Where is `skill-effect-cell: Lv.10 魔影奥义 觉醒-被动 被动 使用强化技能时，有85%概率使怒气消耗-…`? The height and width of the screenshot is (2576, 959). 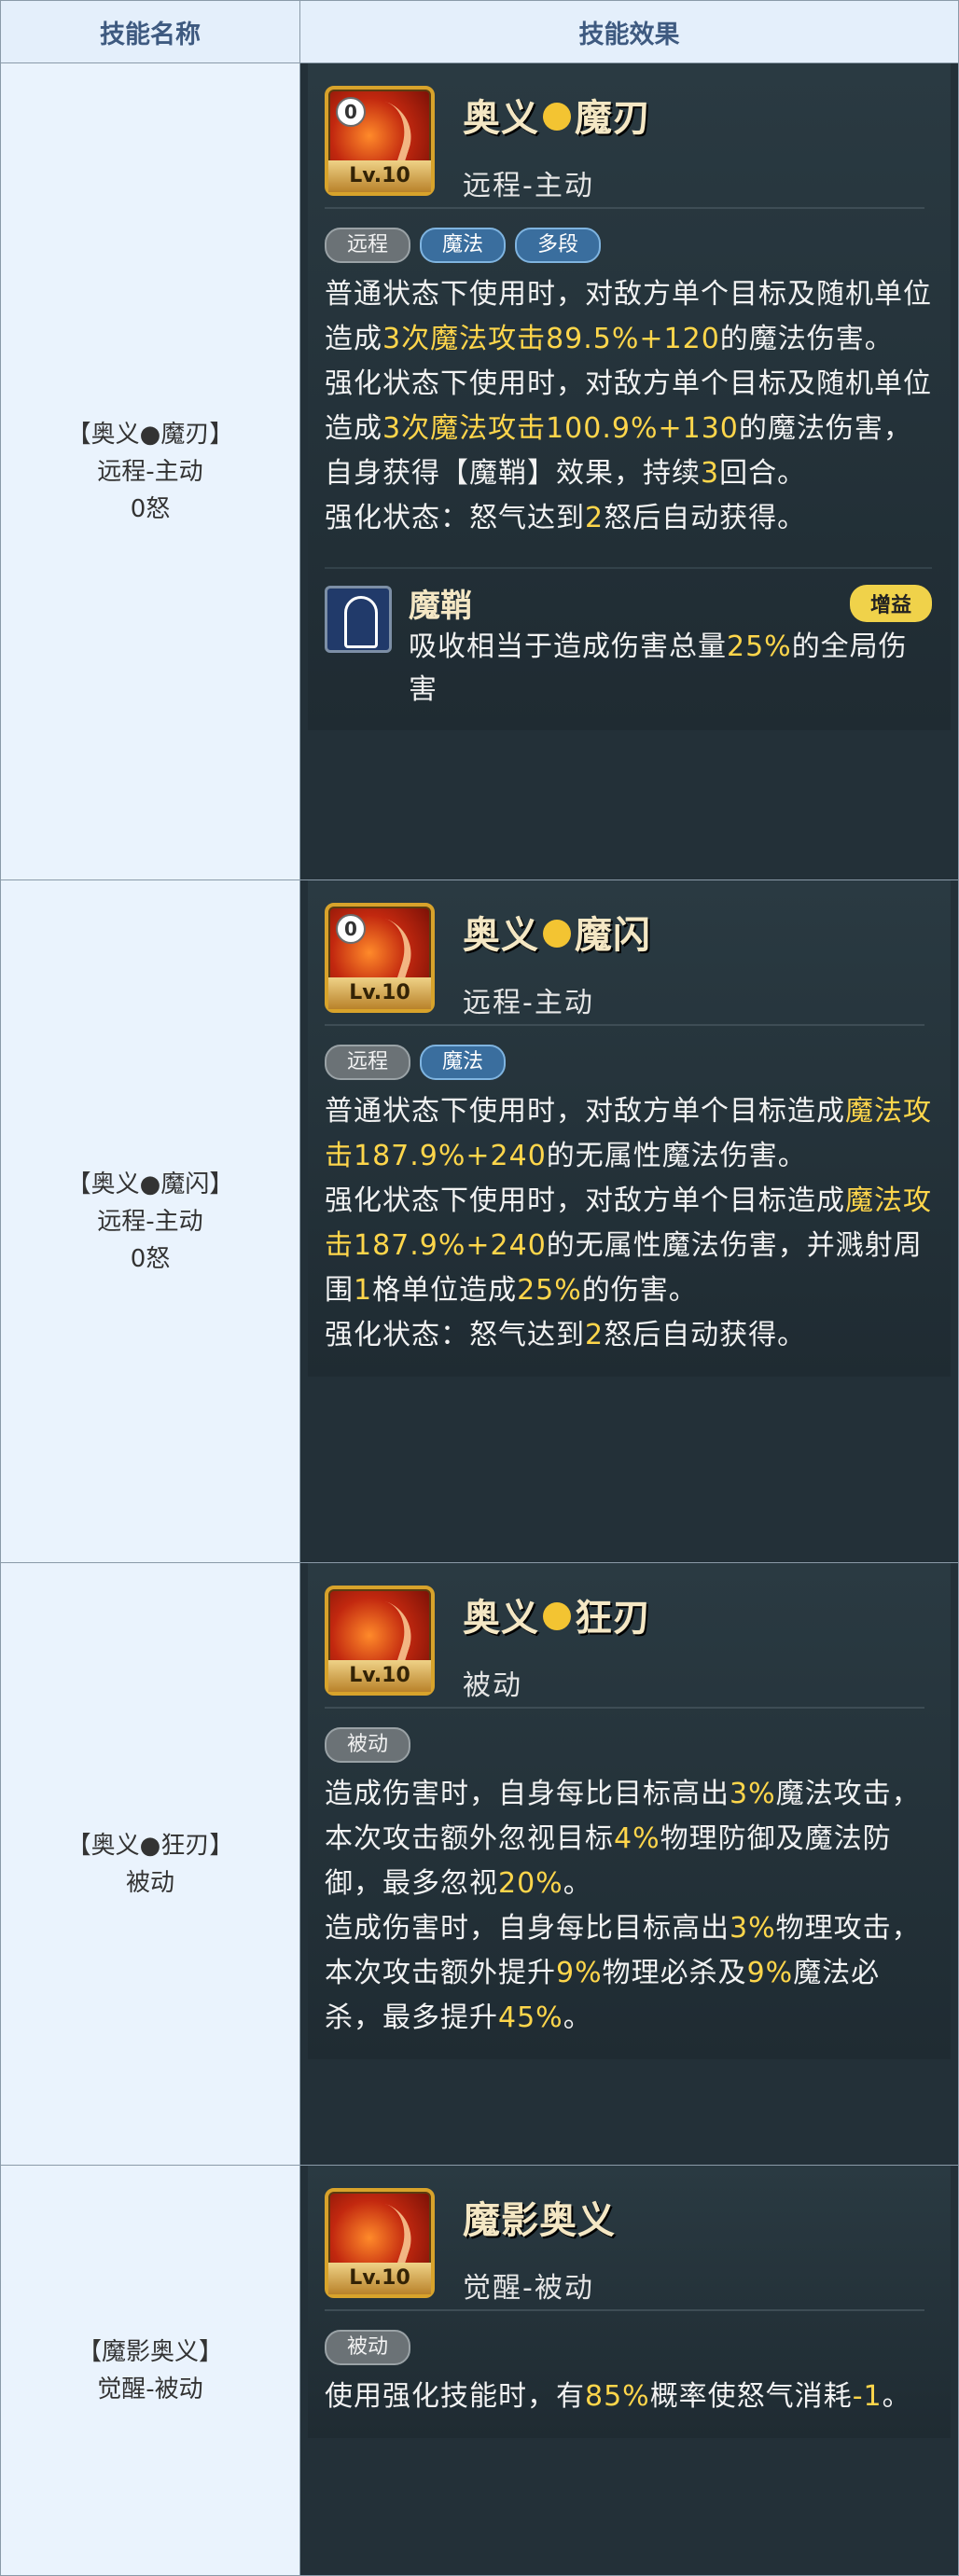 skill-effect-cell: Lv.10 魔影奥义 觉醒-被动 被动 使用强化技能时，有85%概率使怒气消耗-… is located at coordinates (629, 2370).